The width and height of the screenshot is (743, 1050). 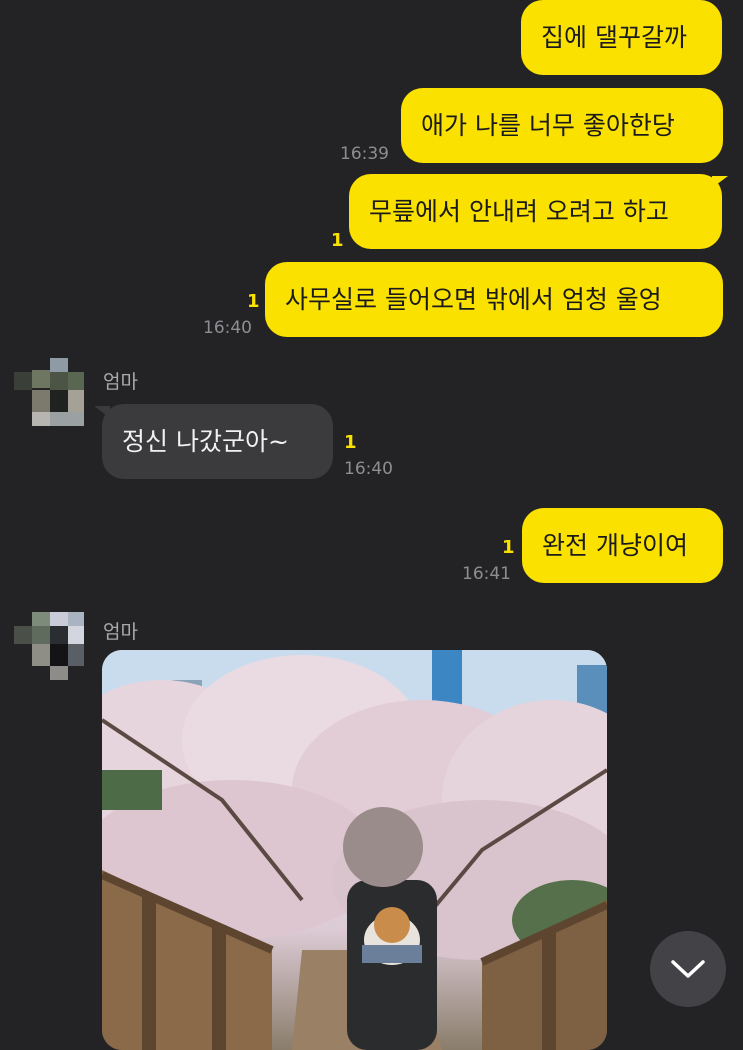 What do you see at coordinates (494, 299) in the screenshot?
I see `message-bubble-mine: 사무실로 들어오면 밖에서 엄청 울엉` at bounding box center [494, 299].